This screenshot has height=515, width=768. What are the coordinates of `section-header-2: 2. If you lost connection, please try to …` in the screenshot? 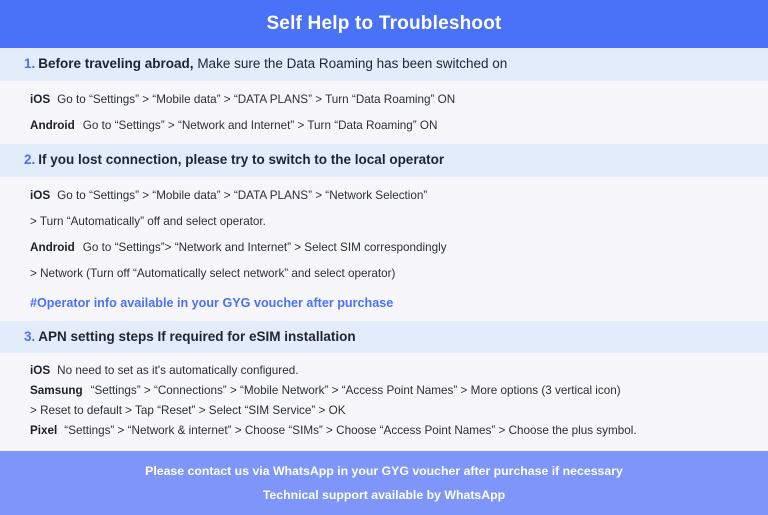 It's located at (384, 161).